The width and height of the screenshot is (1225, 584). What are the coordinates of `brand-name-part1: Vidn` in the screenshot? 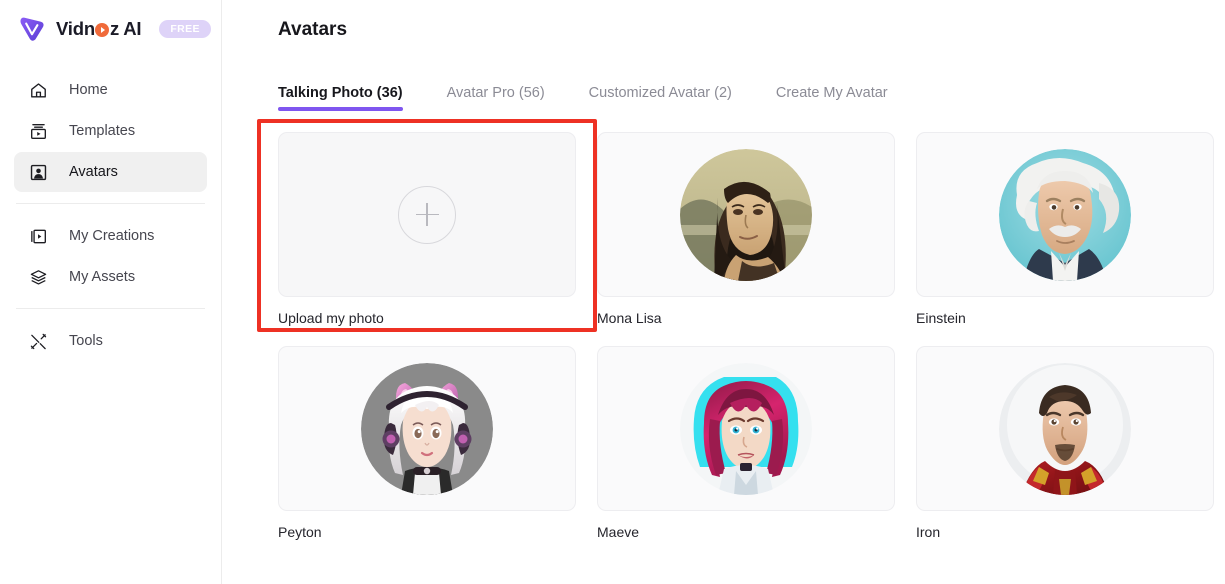 It's located at (75, 28).